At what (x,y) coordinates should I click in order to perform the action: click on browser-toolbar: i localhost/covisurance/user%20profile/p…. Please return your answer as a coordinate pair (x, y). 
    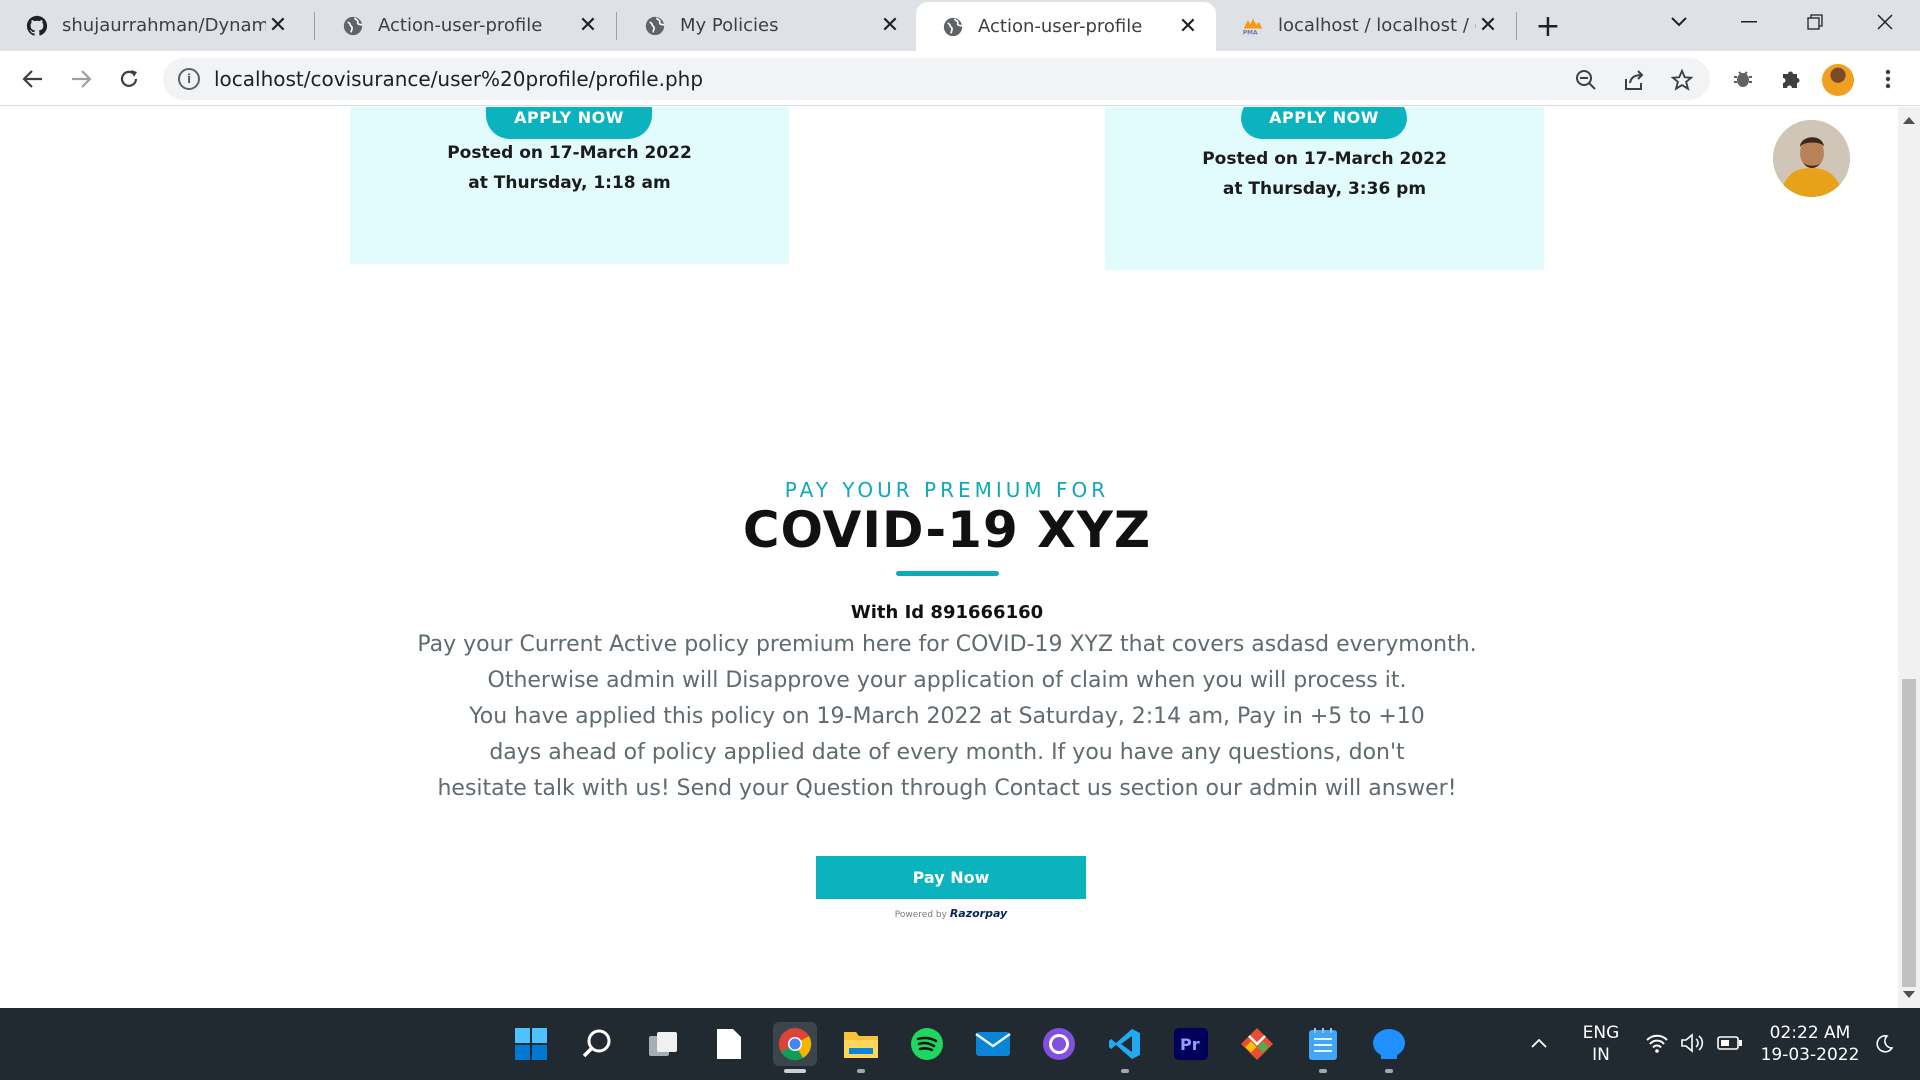
    Looking at the image, I should click on (960, 78).